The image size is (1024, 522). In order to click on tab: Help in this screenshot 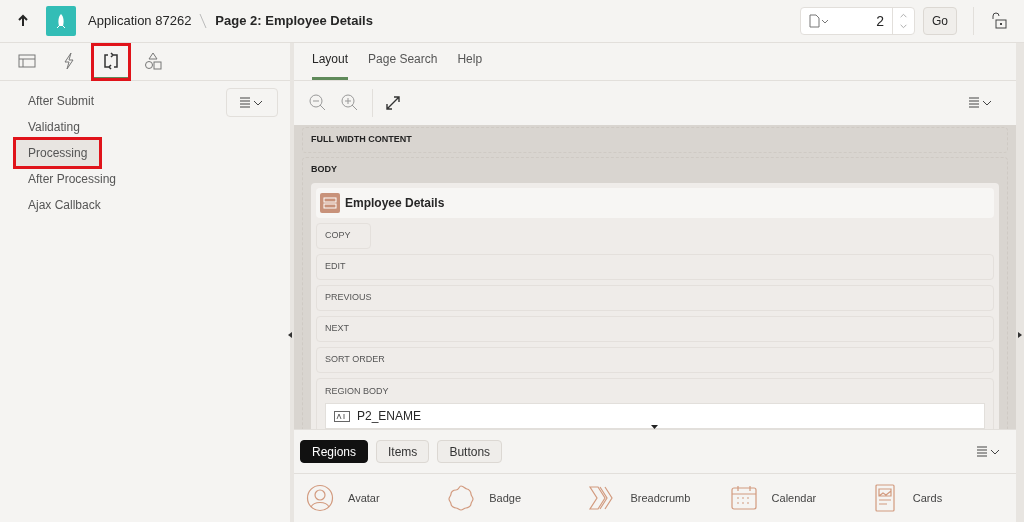, I will do `click(470, 65)`.